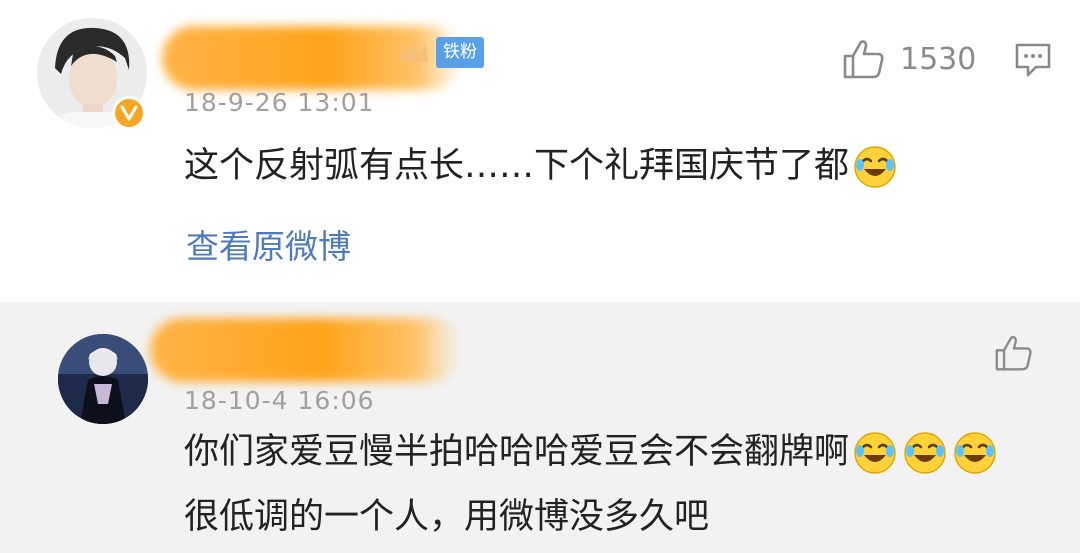 Image resolution: width=1080 pixels, height=553 pixels. I want to click on reply-comment-icon, so click(1033, 60).